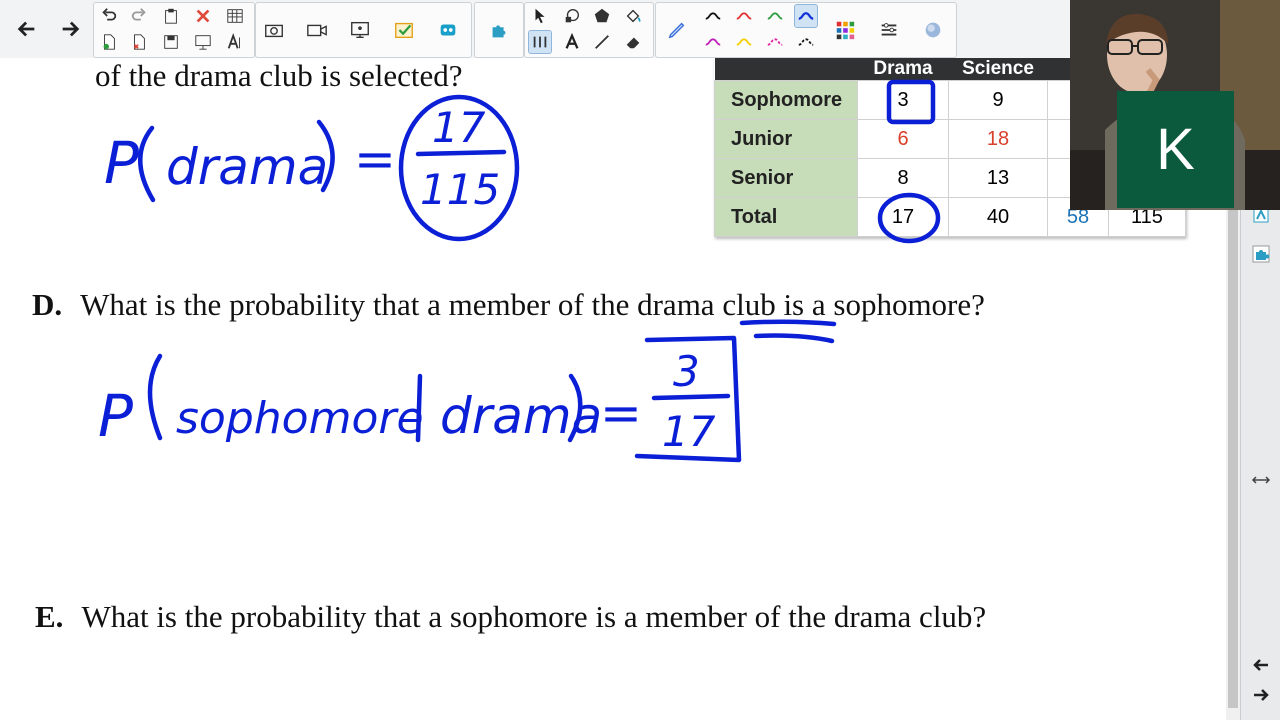 This screenshot has width=1280, height=720. I want to click on back-arrow-icon, so click(27, 29).